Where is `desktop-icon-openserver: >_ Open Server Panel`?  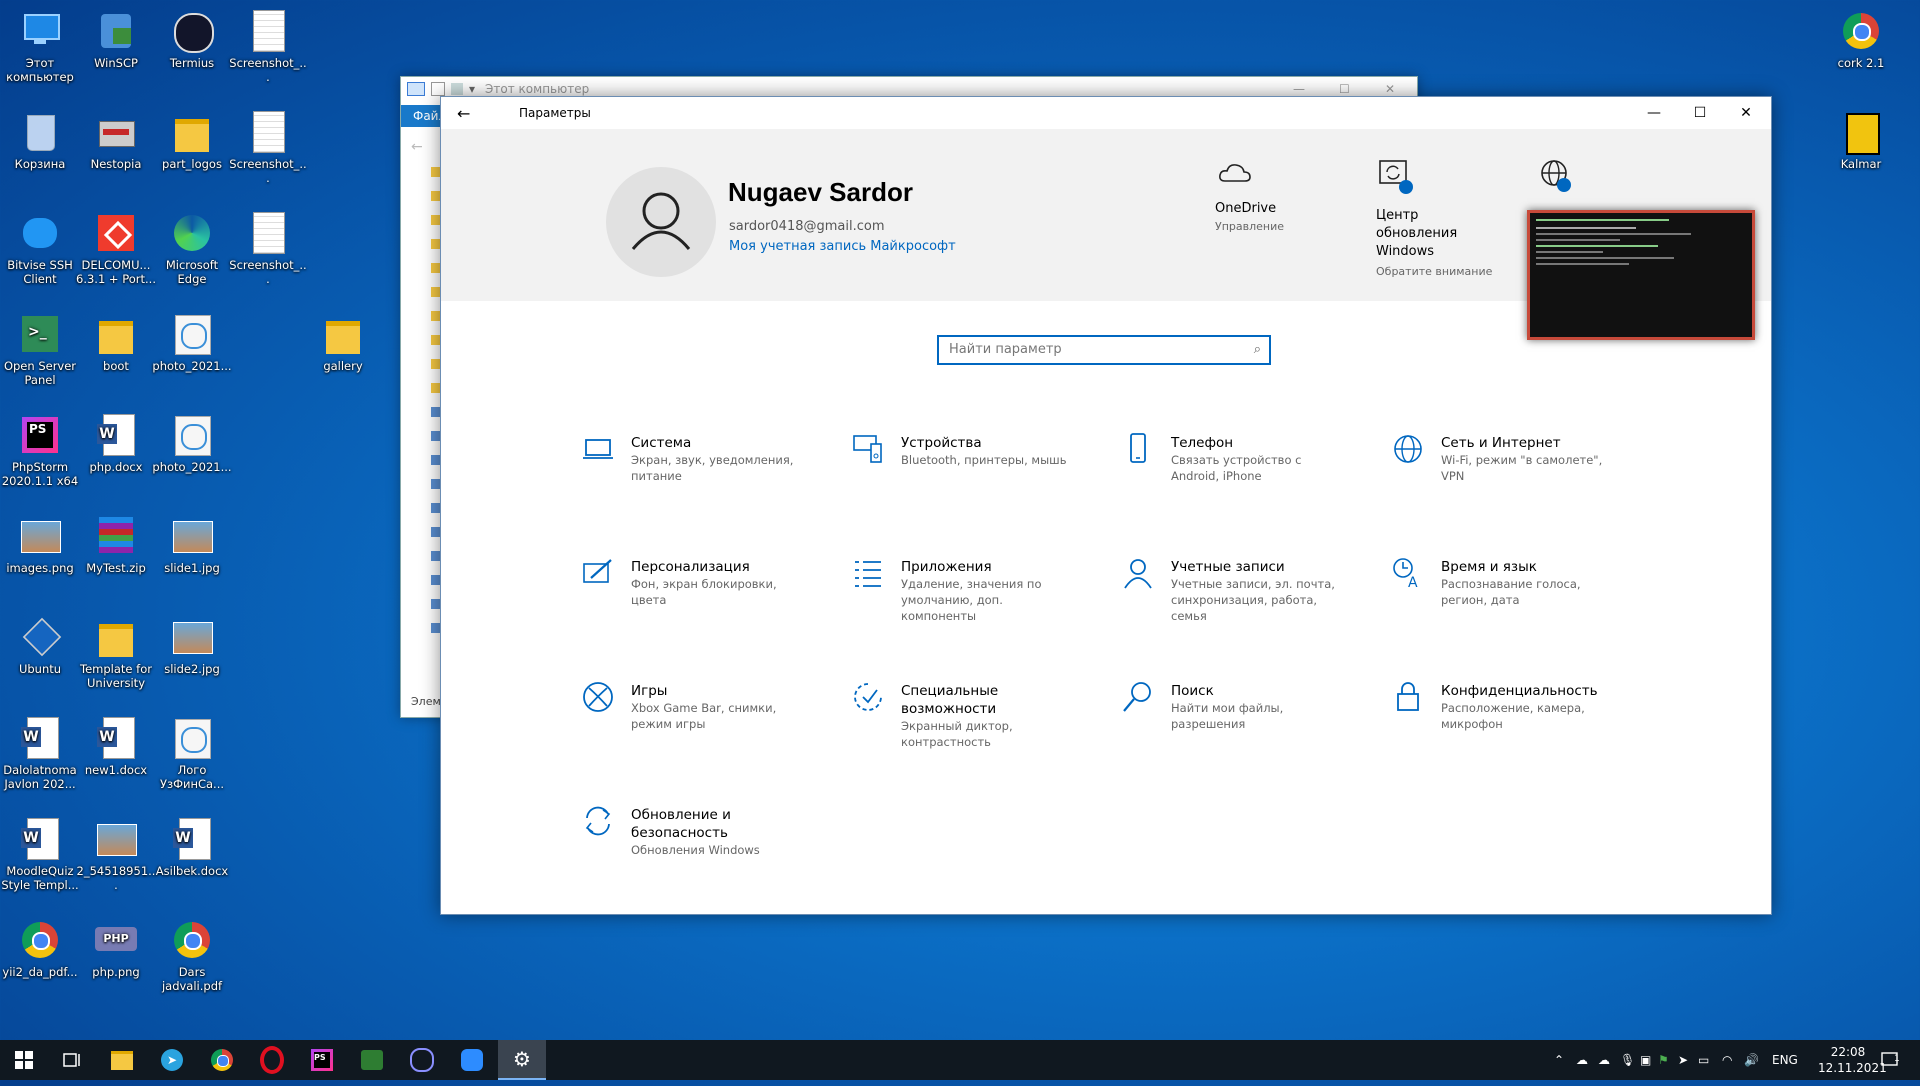
desktop-icon-openserver: >_ Open Server Panel is located at coordinates (40, 349).